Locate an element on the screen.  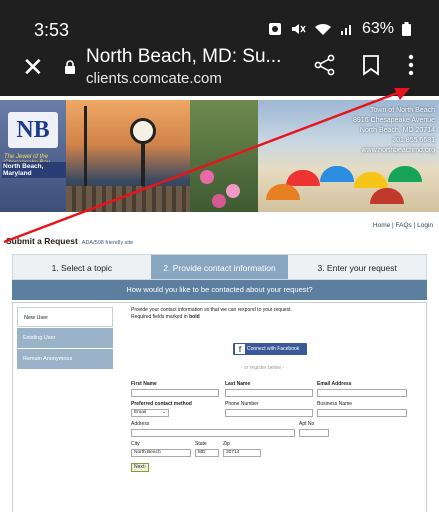
apt-input is located at coordinates (314, 433).